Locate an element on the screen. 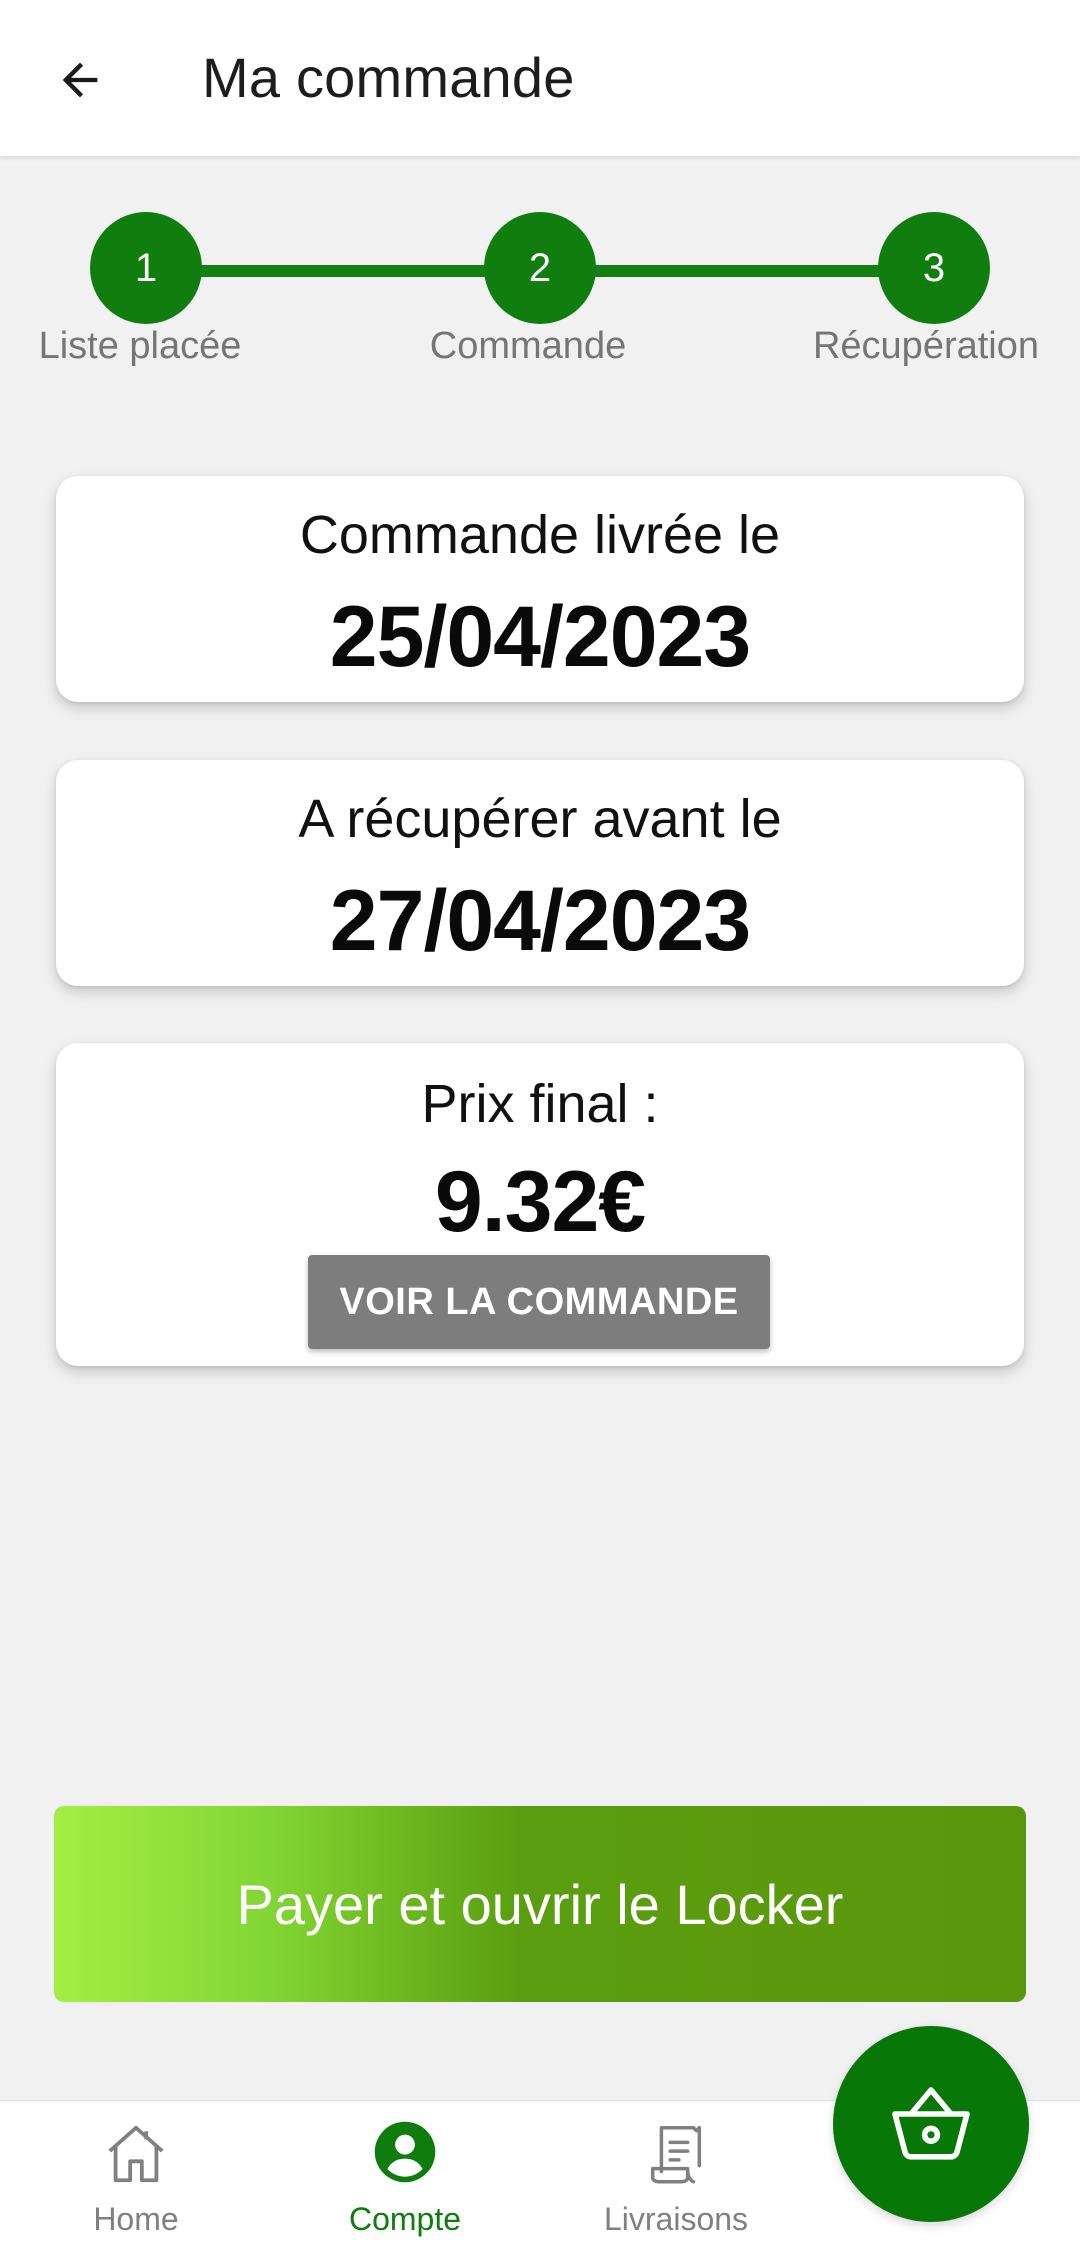 The image size is (1080, 2242). step-2-label: Commande is located at coordinates (528, 346).